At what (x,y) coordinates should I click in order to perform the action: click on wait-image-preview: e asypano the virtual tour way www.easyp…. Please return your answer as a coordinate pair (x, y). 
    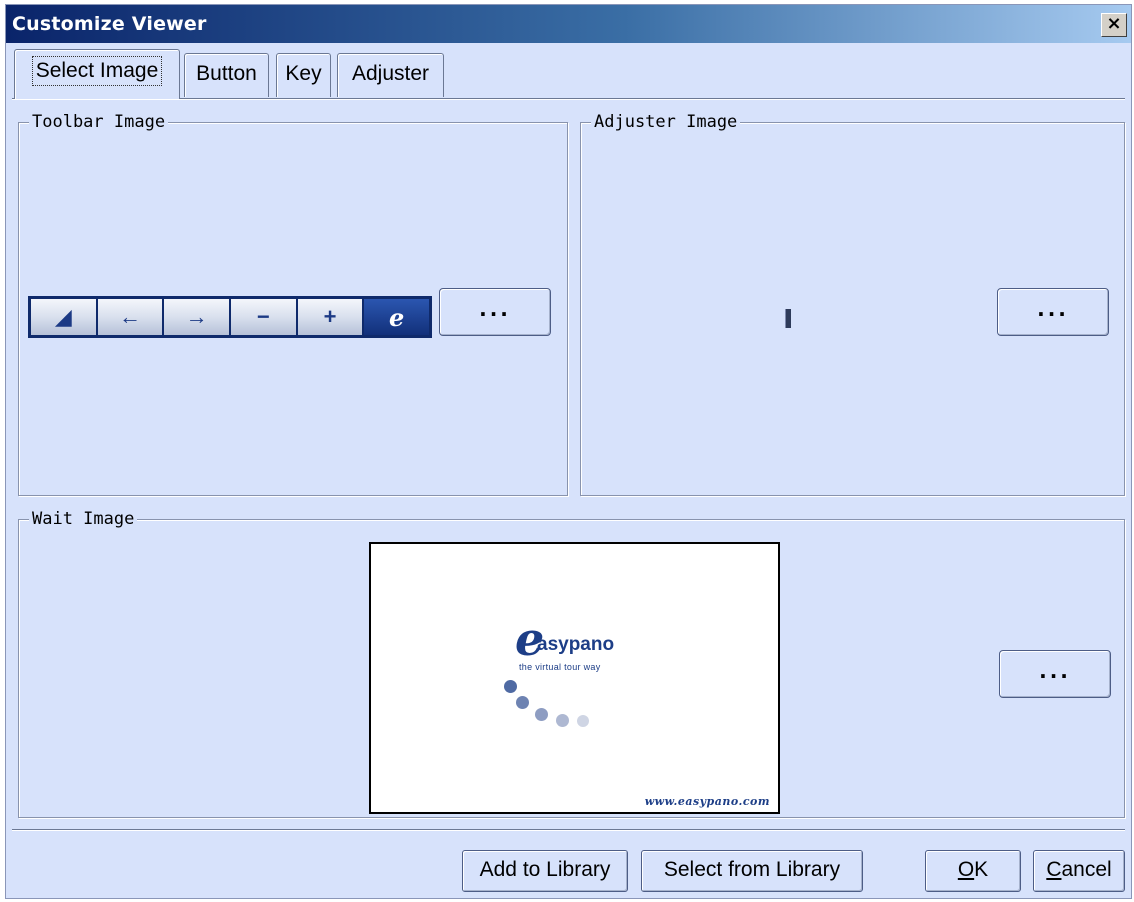
    Looking at the image, I should click on (574, 678).